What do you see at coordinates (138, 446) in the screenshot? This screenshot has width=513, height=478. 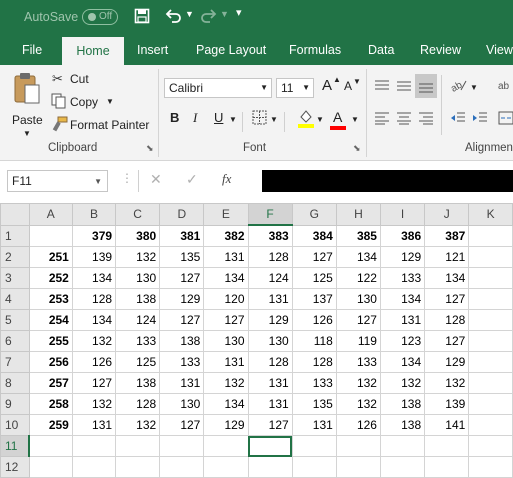 I see `cell-c11` at bounding box center [138, 446].